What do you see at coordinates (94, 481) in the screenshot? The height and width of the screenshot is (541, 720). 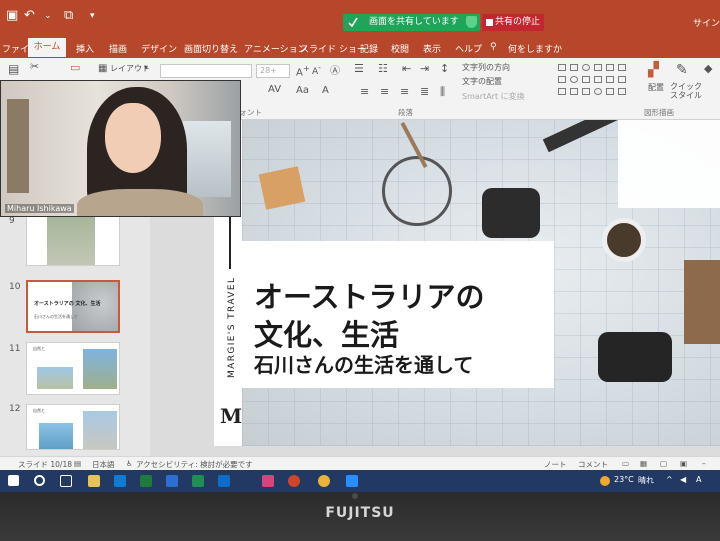 I see `file-explorer-icon` at bounding box center [94, 481].